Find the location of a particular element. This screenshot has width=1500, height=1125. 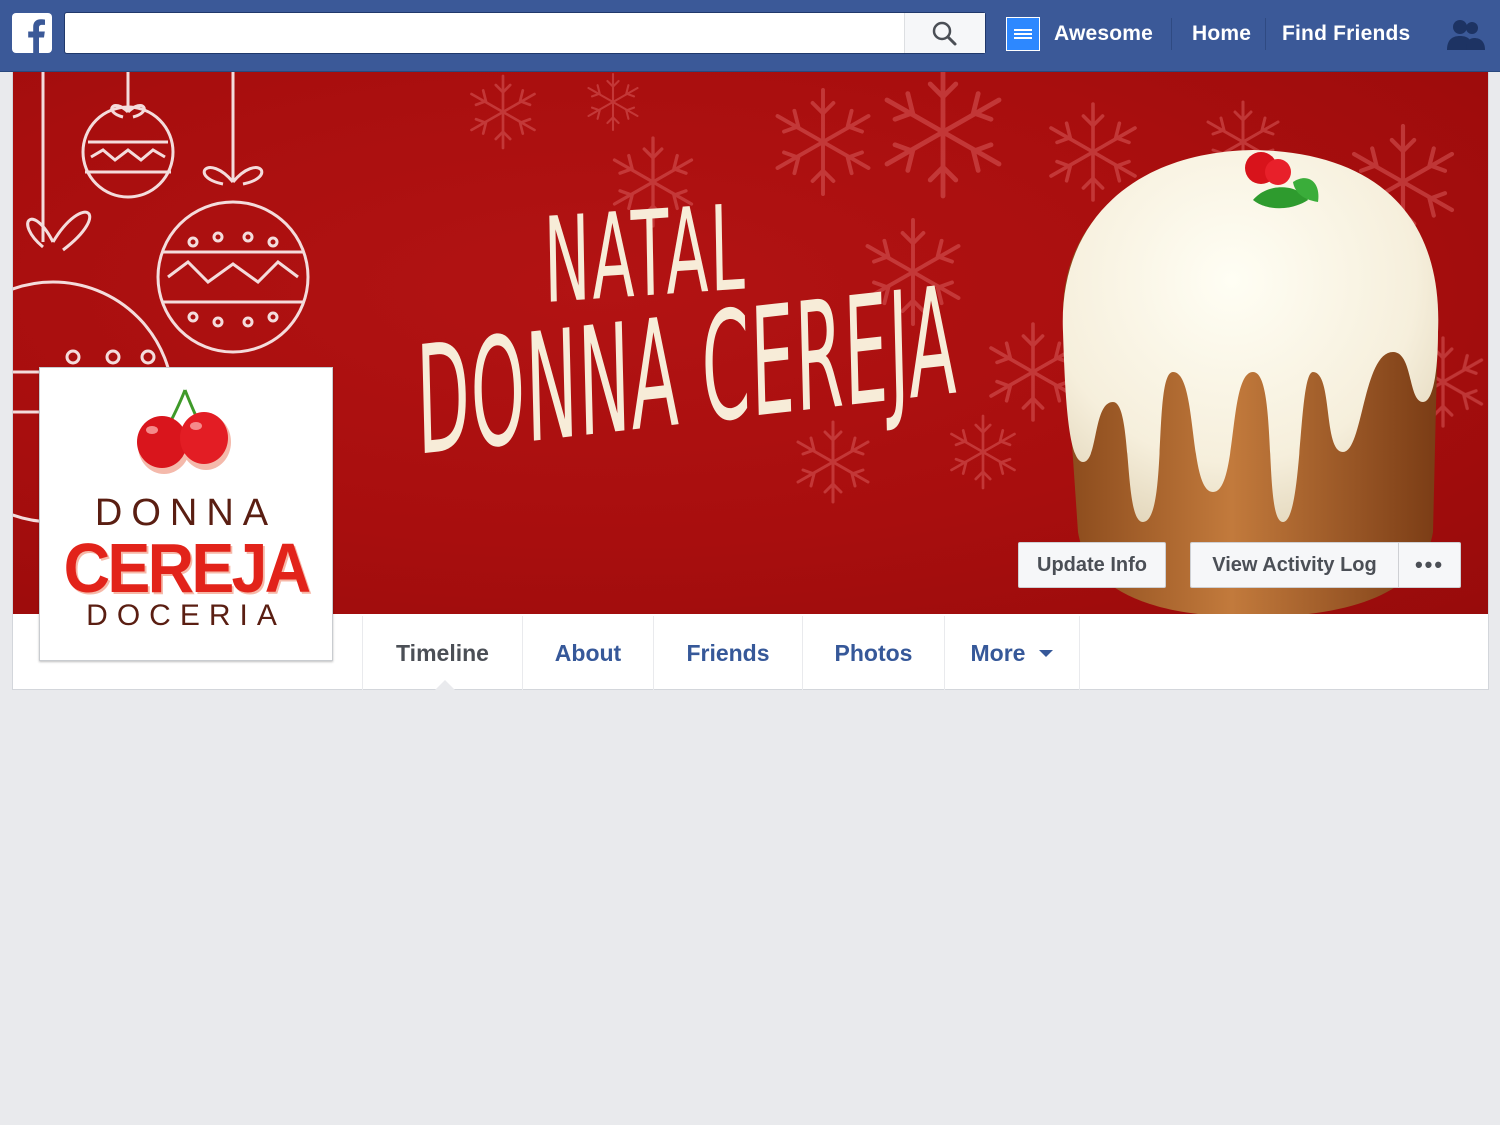

active-tab-indicator is located at coordinates (445, 685).